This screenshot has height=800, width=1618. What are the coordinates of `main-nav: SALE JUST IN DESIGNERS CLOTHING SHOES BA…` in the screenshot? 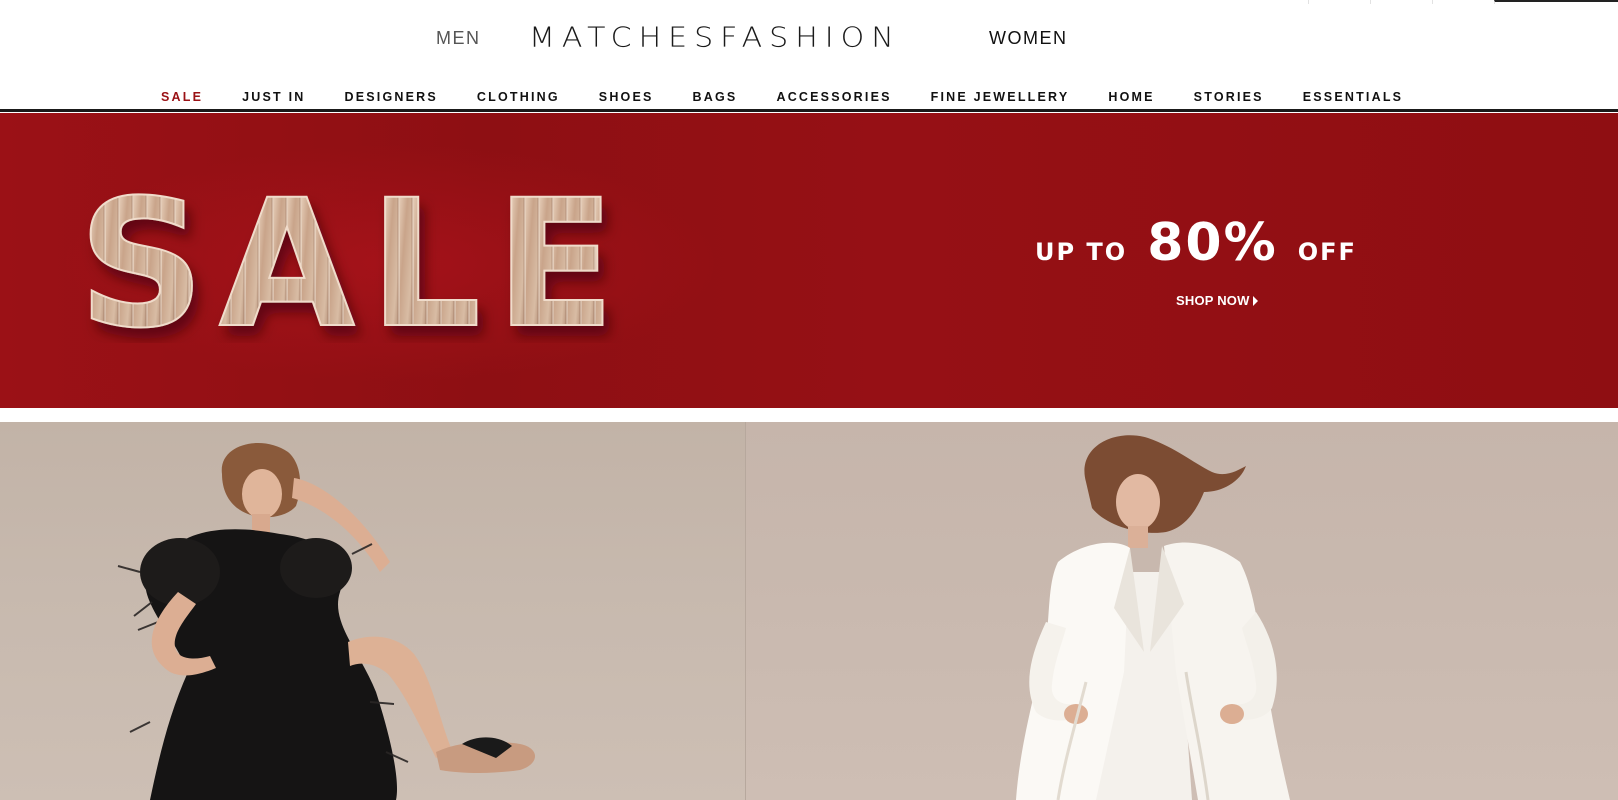 It's located at (809, 98).